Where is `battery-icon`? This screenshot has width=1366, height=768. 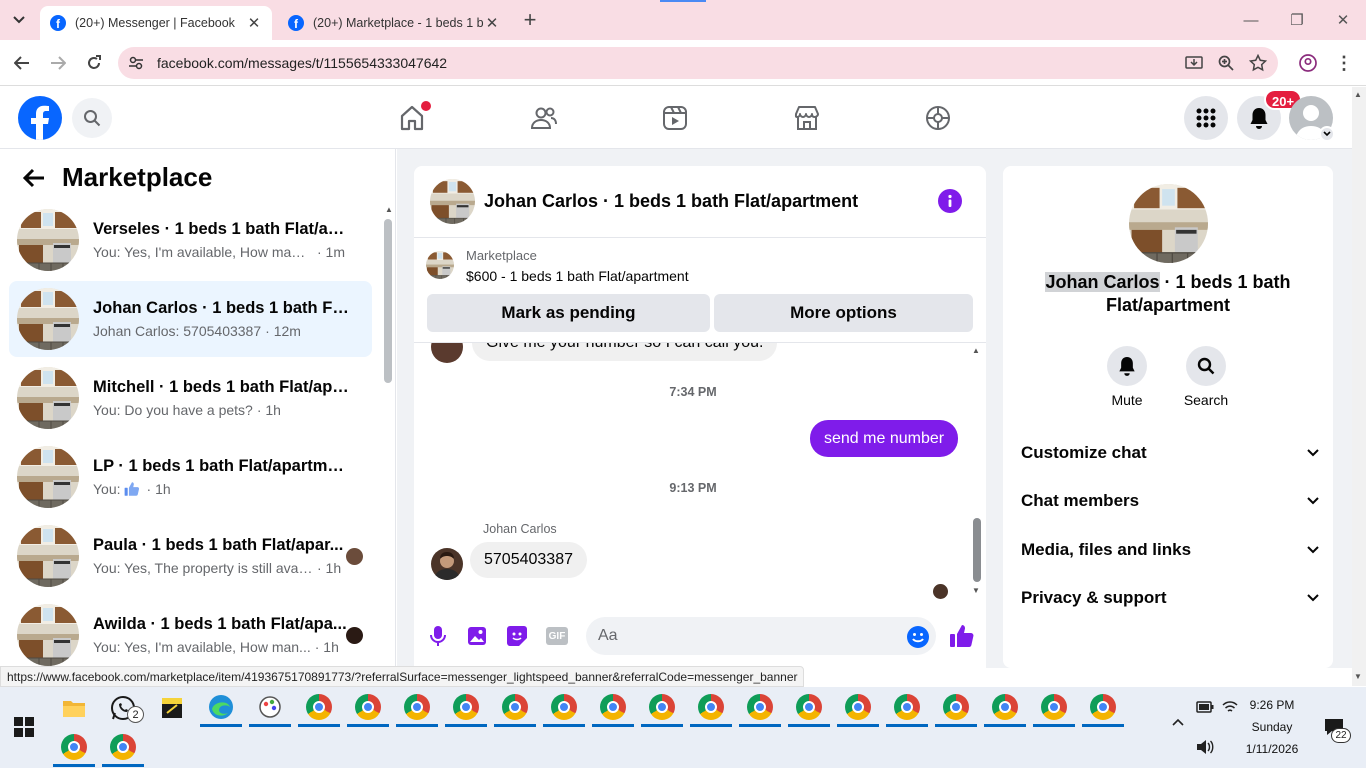 battery-icon is located at coordinates (1205, 707).